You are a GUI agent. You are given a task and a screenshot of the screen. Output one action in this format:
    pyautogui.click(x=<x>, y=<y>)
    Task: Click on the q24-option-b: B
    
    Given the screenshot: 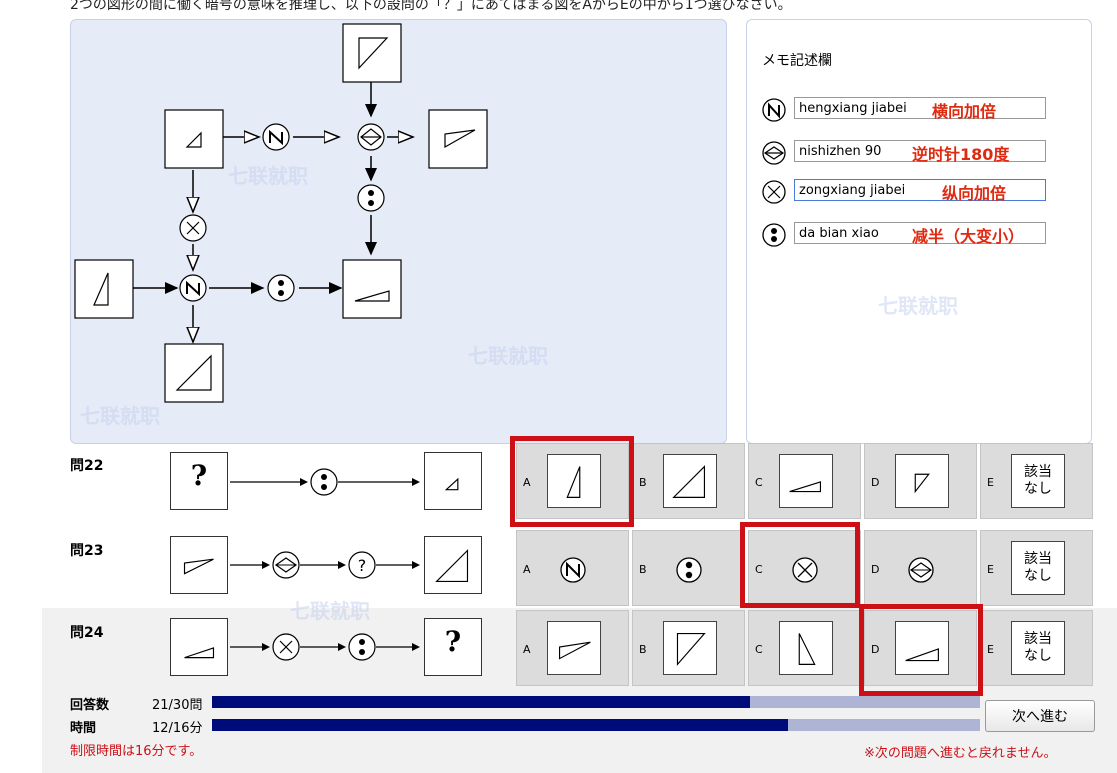 What is the action you would take?
    pyautogui.click(x=688, y=648)
    